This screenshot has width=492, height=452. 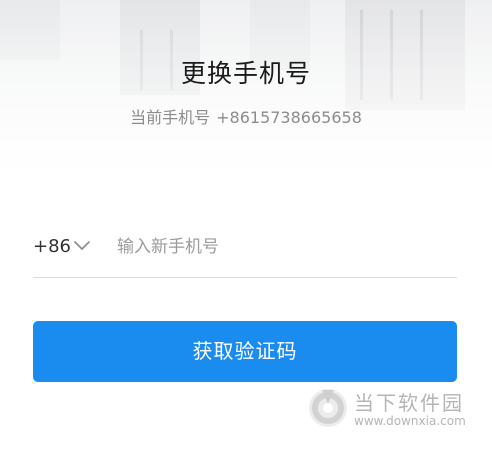 I want to click on current-phone-info: 当前手机号 +8615738665658, so click(x=246, y=116).